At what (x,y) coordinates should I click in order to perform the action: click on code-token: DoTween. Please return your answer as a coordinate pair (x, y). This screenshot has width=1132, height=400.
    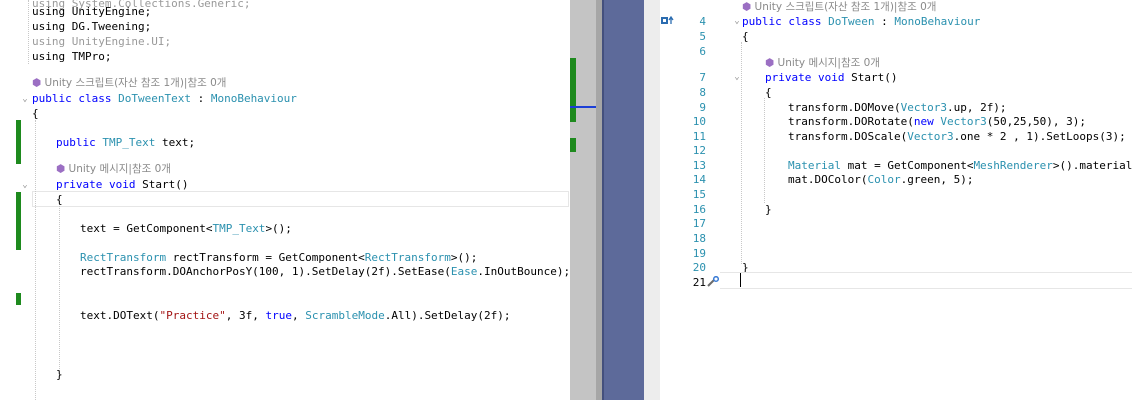
    Looking at the image, I should click on (851, 21).